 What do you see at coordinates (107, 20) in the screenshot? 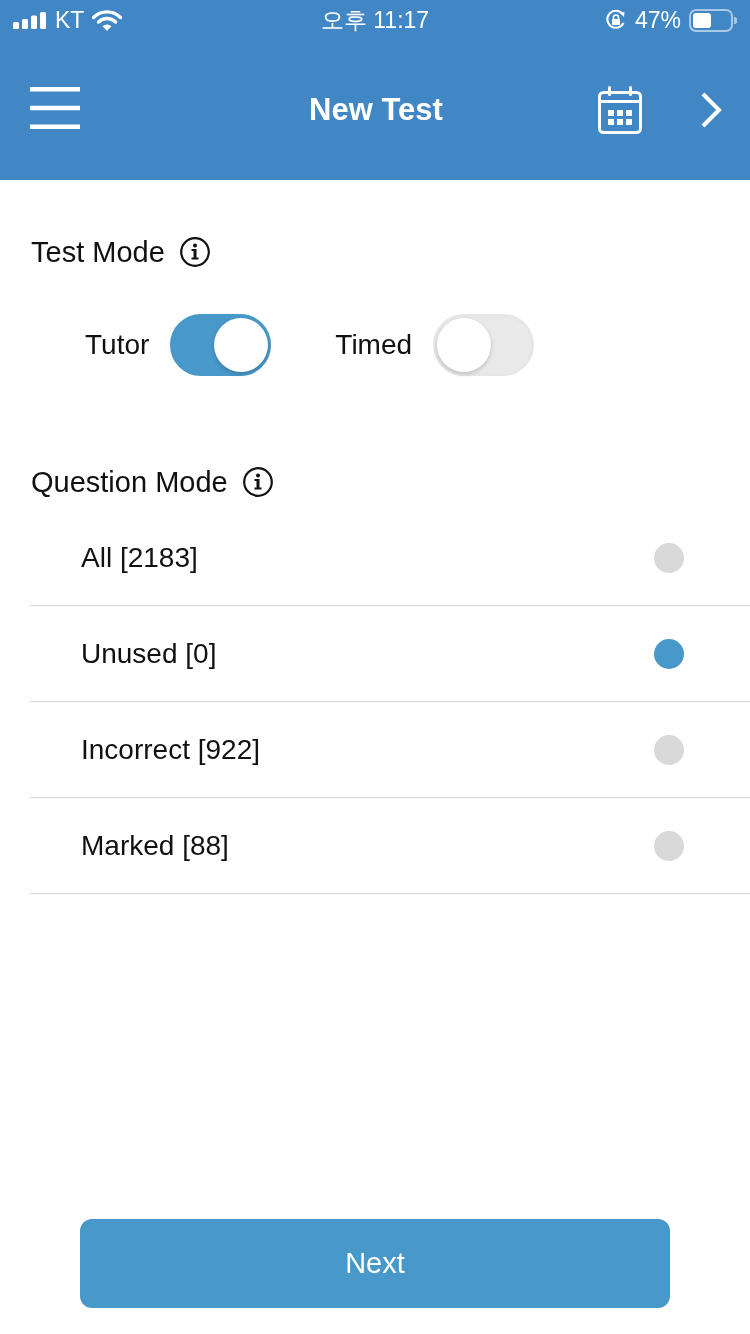
I see `wifi-icon` at bounding box center [107, 20].